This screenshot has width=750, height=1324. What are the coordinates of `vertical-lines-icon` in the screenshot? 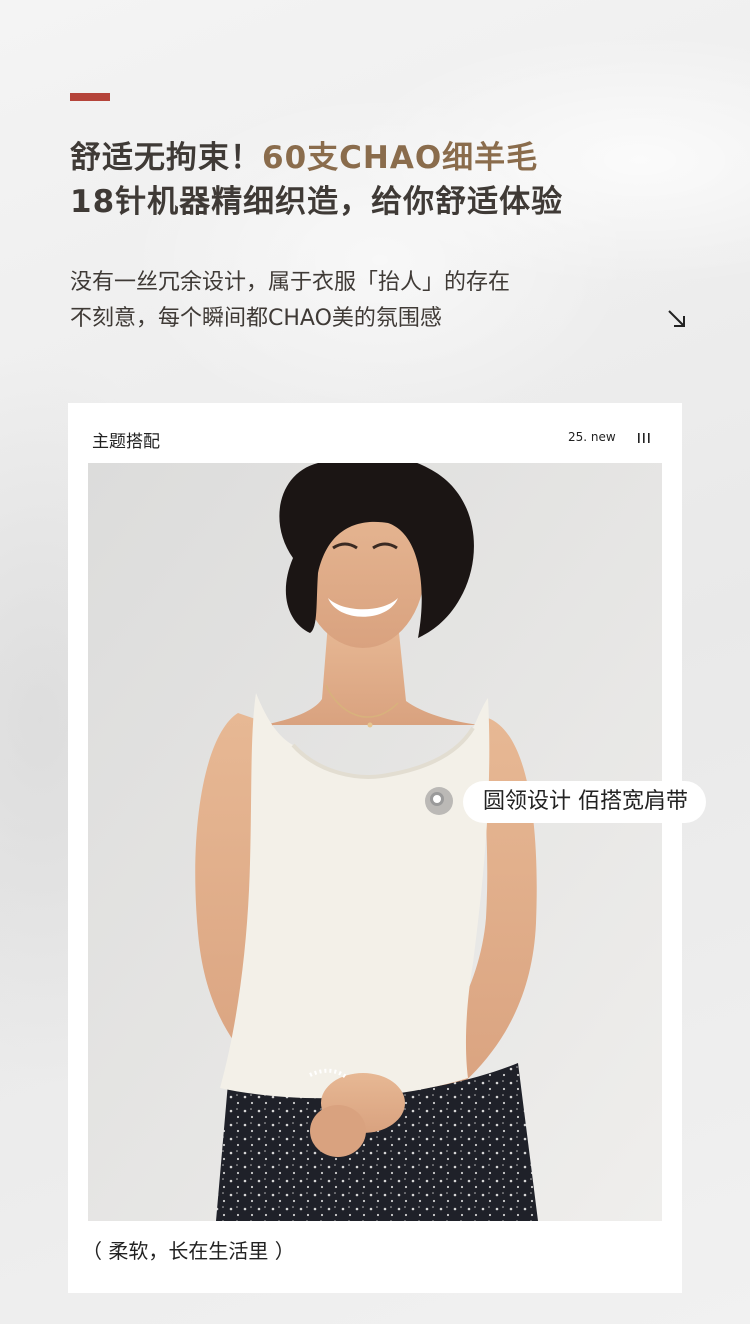 It's located at (644, 438).